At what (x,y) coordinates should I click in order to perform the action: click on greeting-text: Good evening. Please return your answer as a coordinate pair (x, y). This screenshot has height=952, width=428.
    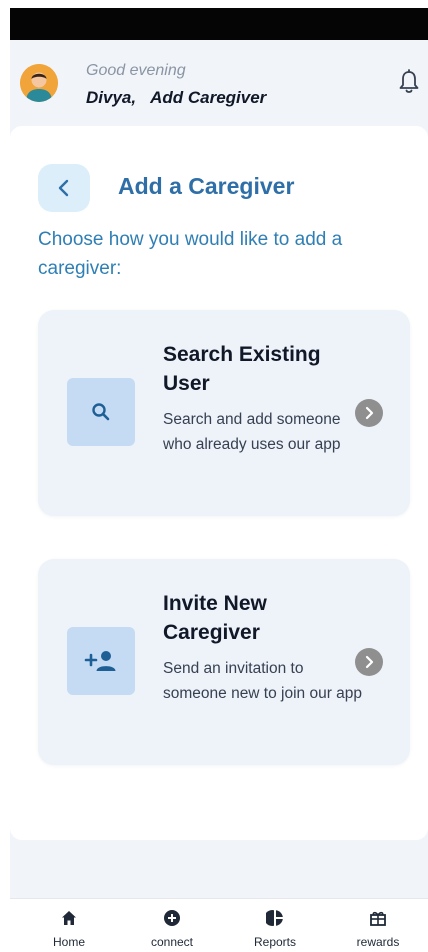
    Looking at the image, I should click on (136, 70).